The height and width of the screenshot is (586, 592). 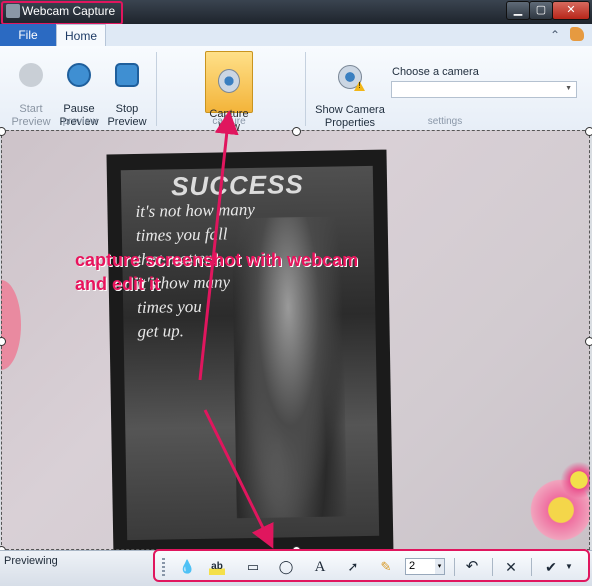 What do you see at coordinates (217, 567) in the screenshot?
I see `highlight-text-icon: ab` at bounding box center [217, 567].